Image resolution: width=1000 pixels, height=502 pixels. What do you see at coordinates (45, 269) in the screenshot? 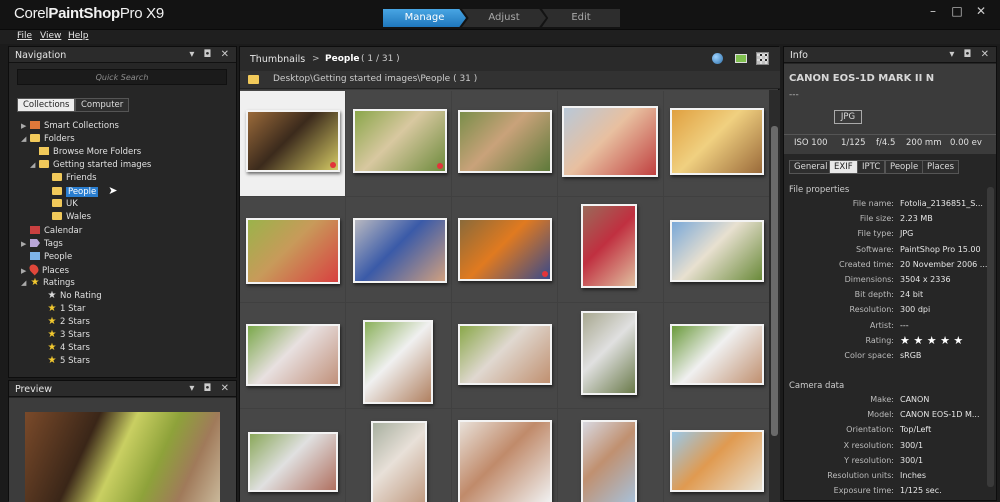
I see `tree-places: ▶ Places` at bounding box center [45, 269].